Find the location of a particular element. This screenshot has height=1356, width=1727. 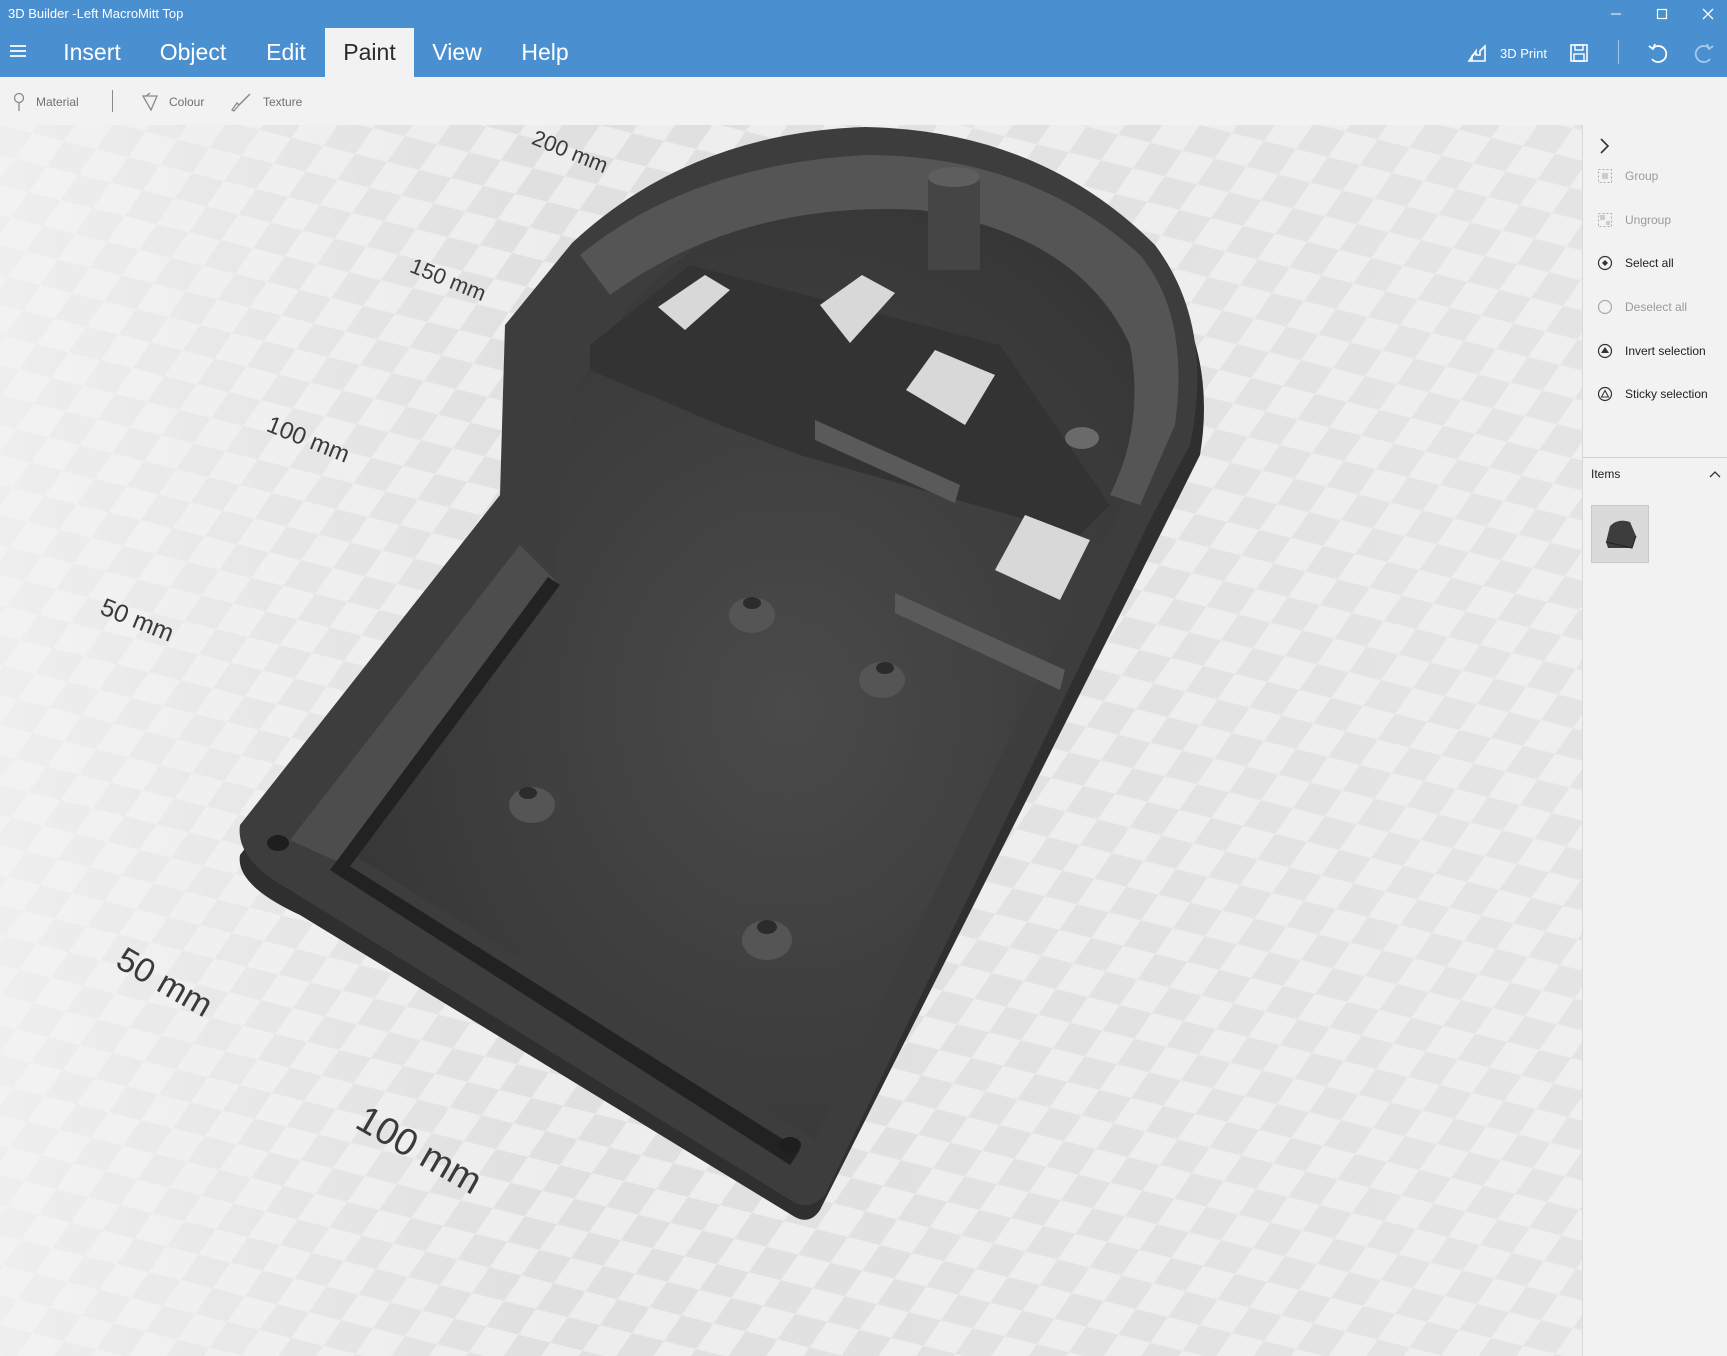

ungroup-icon is located at coordinates (1605, 220).